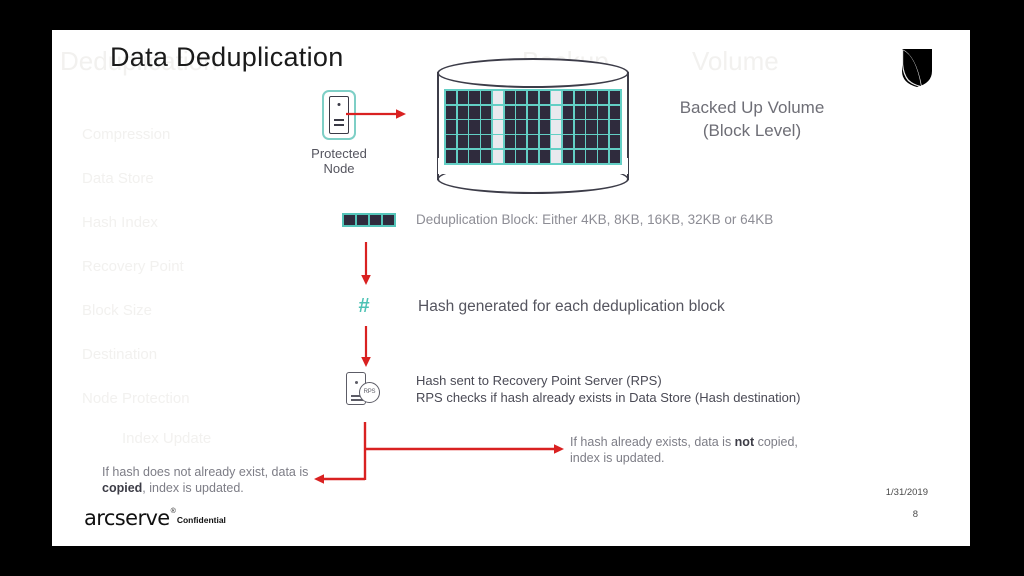 This screenshot has width=1024, height=576. I want to click on rps-server-icon: RPS, so click(363, 389).